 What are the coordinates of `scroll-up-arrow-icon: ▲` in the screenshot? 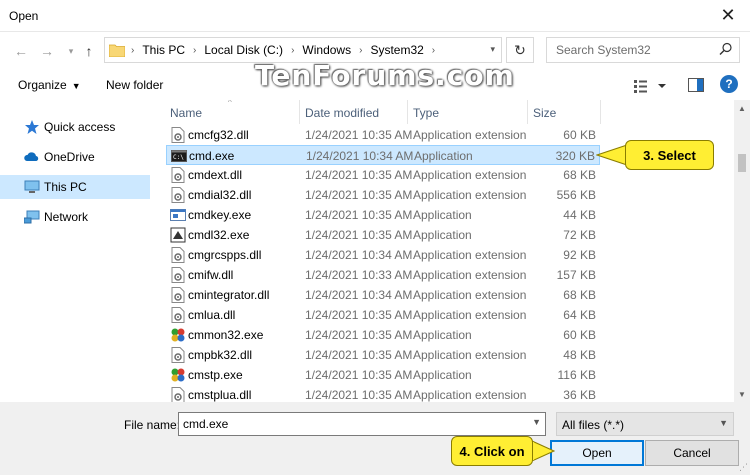 It's located at (742, 108).